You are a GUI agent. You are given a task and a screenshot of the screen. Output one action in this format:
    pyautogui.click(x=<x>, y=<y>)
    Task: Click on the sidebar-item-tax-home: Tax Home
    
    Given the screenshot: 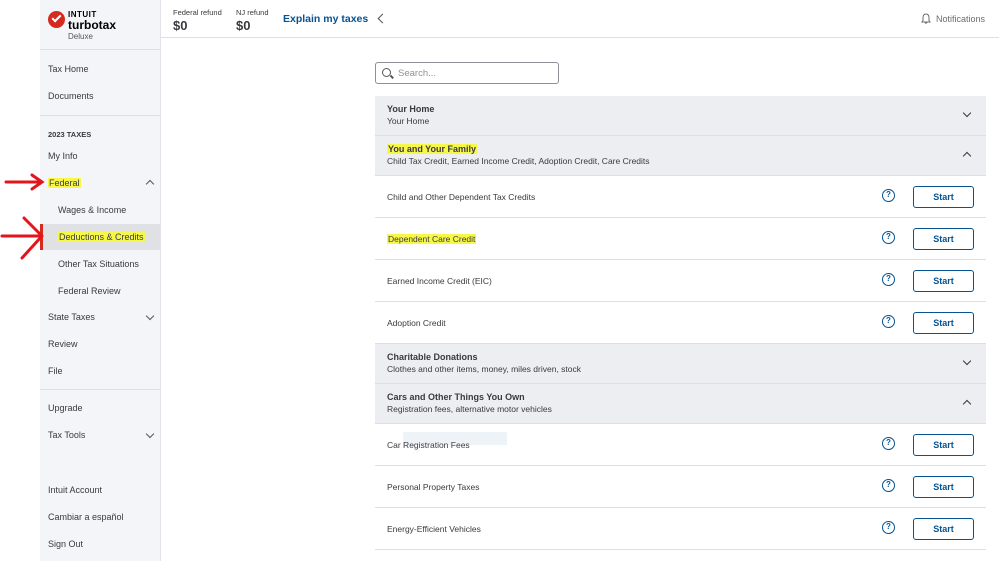 What is the action you would take?
    pyautogui.click(x=68, y=69)
    